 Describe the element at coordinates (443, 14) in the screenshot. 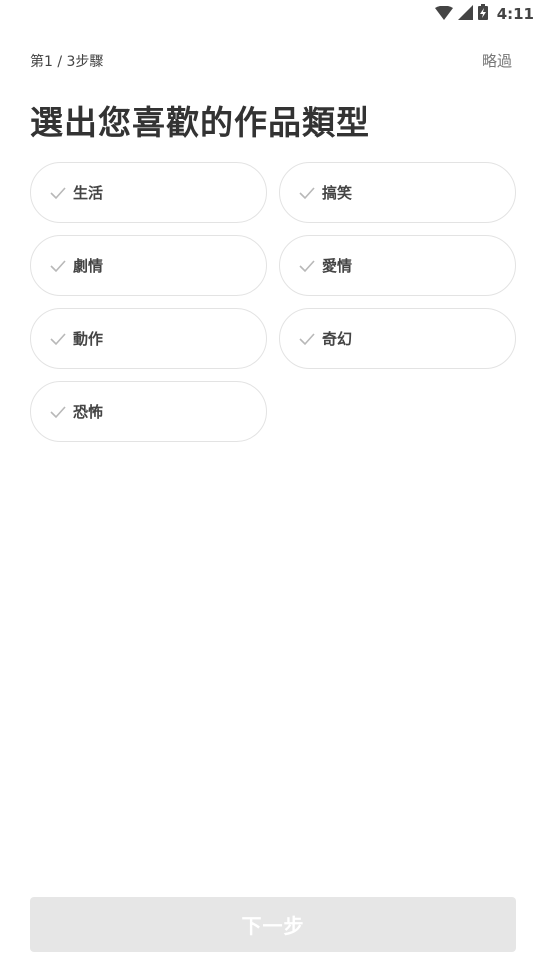

I see `wifi-icon` at that location.